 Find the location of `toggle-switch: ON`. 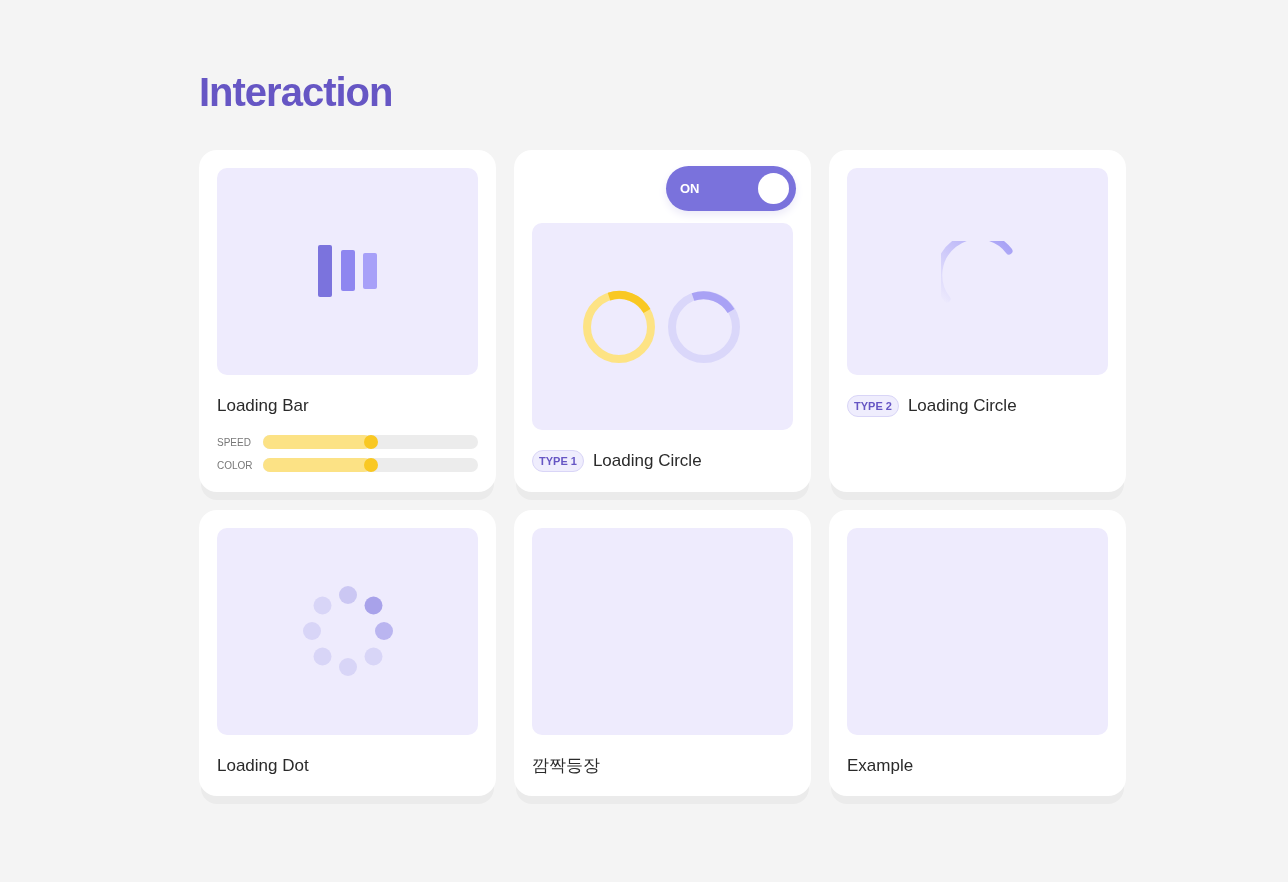

toggle-switch: ON is located at coordinates (731, 188).